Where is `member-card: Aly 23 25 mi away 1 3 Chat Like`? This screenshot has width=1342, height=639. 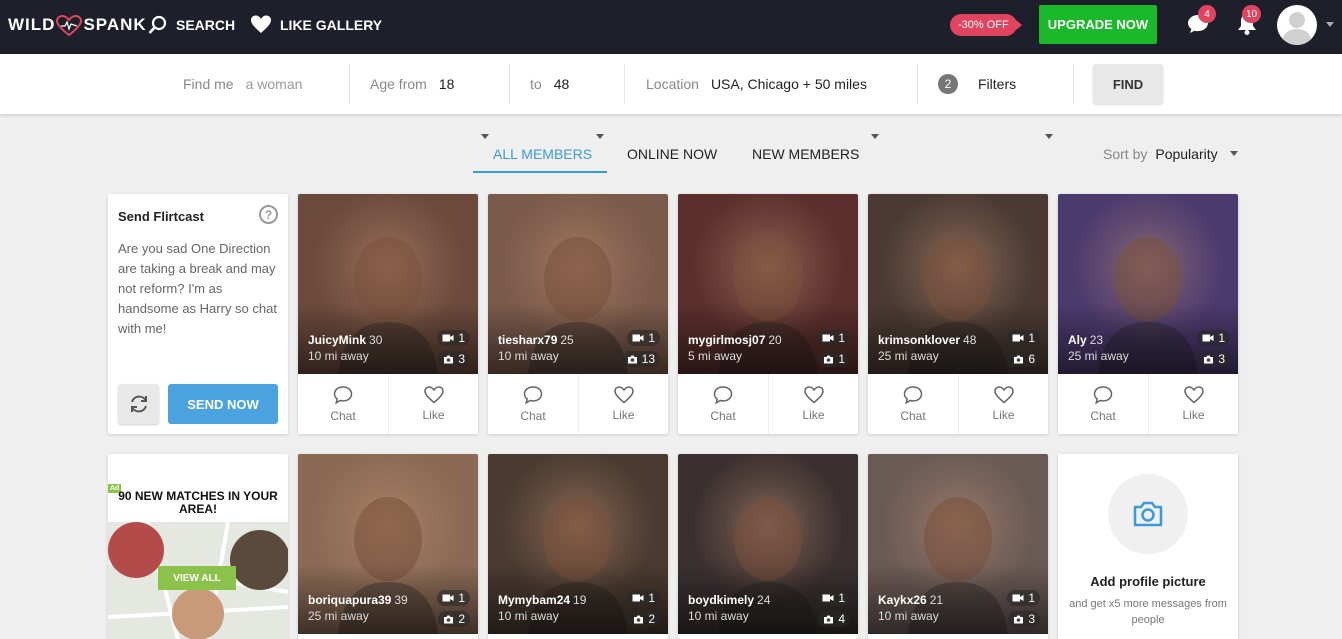
member-card: Aly 23 25 mi away 1 3 Chat Like is located at coordinates (1148, 314).